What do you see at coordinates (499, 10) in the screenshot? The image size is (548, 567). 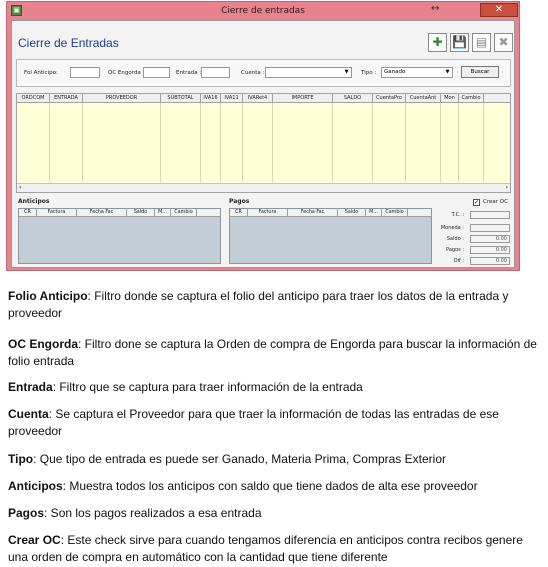 I see `close-window-button: ✕` at bounding box center [499, 10].